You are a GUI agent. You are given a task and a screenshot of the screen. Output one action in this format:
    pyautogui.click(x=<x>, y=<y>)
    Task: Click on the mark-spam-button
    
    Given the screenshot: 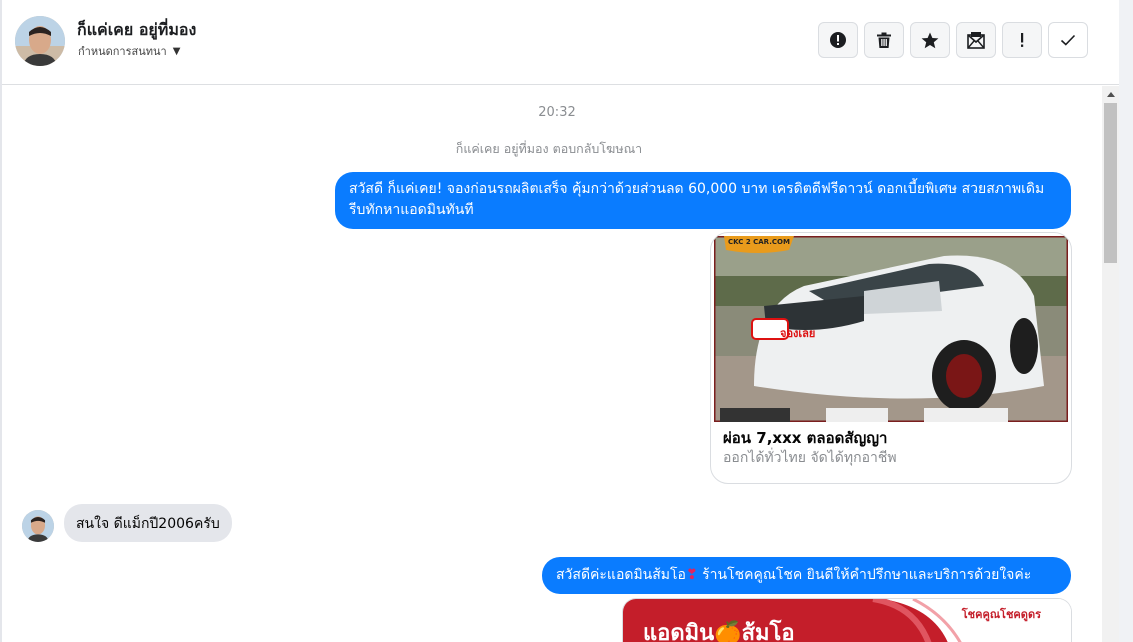 What is the action you would take?
    pyautogui.click(x=838, y=40)
    